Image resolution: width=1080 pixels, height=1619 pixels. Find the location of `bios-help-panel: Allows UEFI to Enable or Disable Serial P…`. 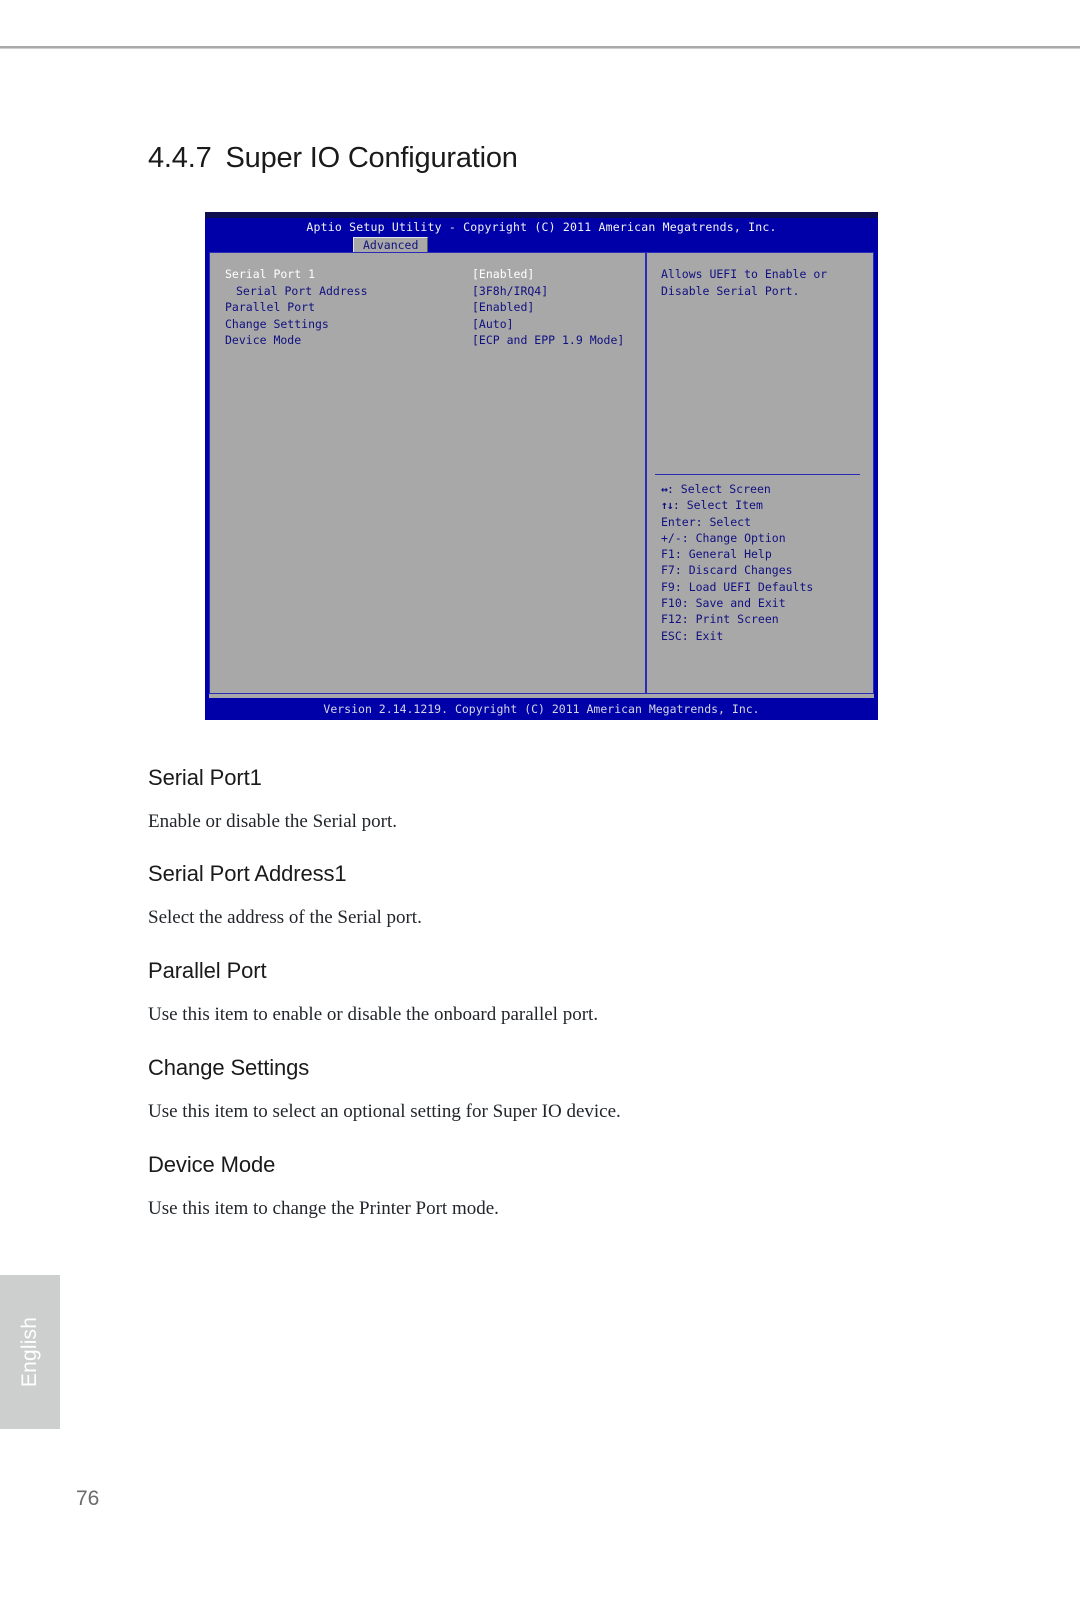

bios-help-panel: Allows UEFI to Enable or Disable Serial P… is located at coordinates (760, 473).